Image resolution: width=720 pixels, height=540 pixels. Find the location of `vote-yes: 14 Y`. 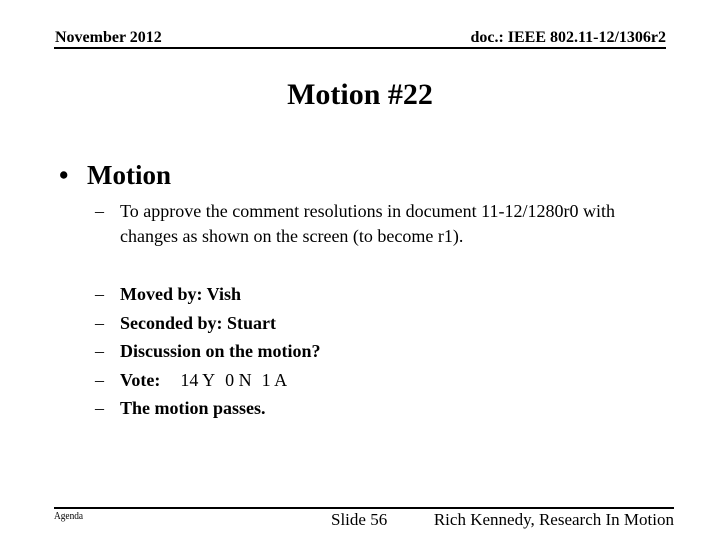

vote-yes: 14 Y is located at coordinates (198, 379).